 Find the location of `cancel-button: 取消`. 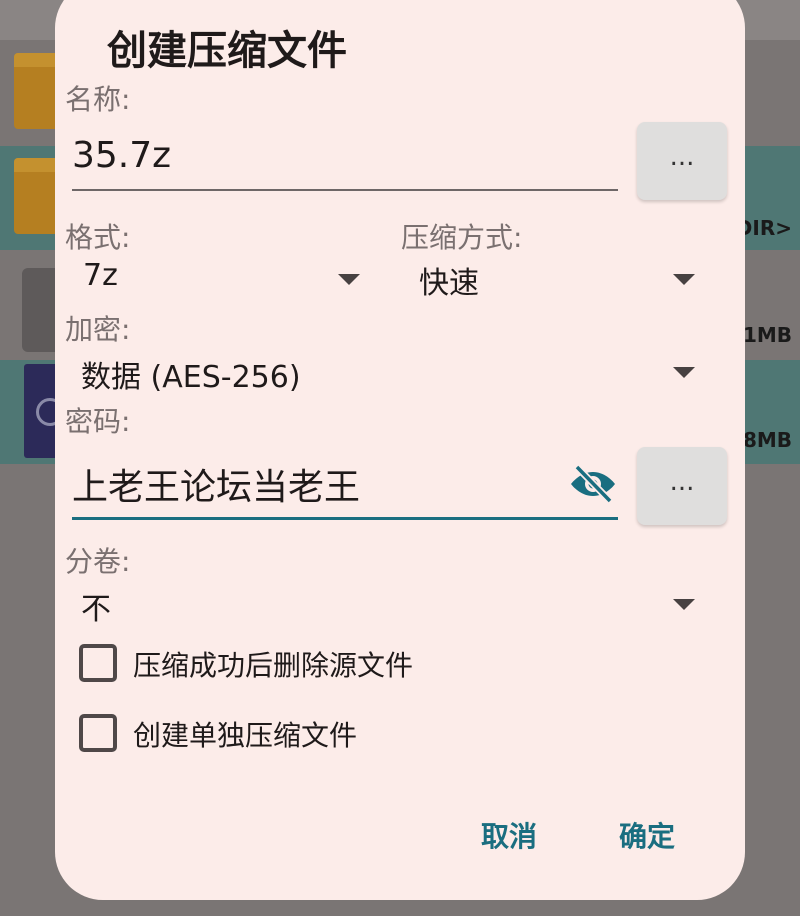

cancel-button: 取消 is located at coordinates (509, 835).